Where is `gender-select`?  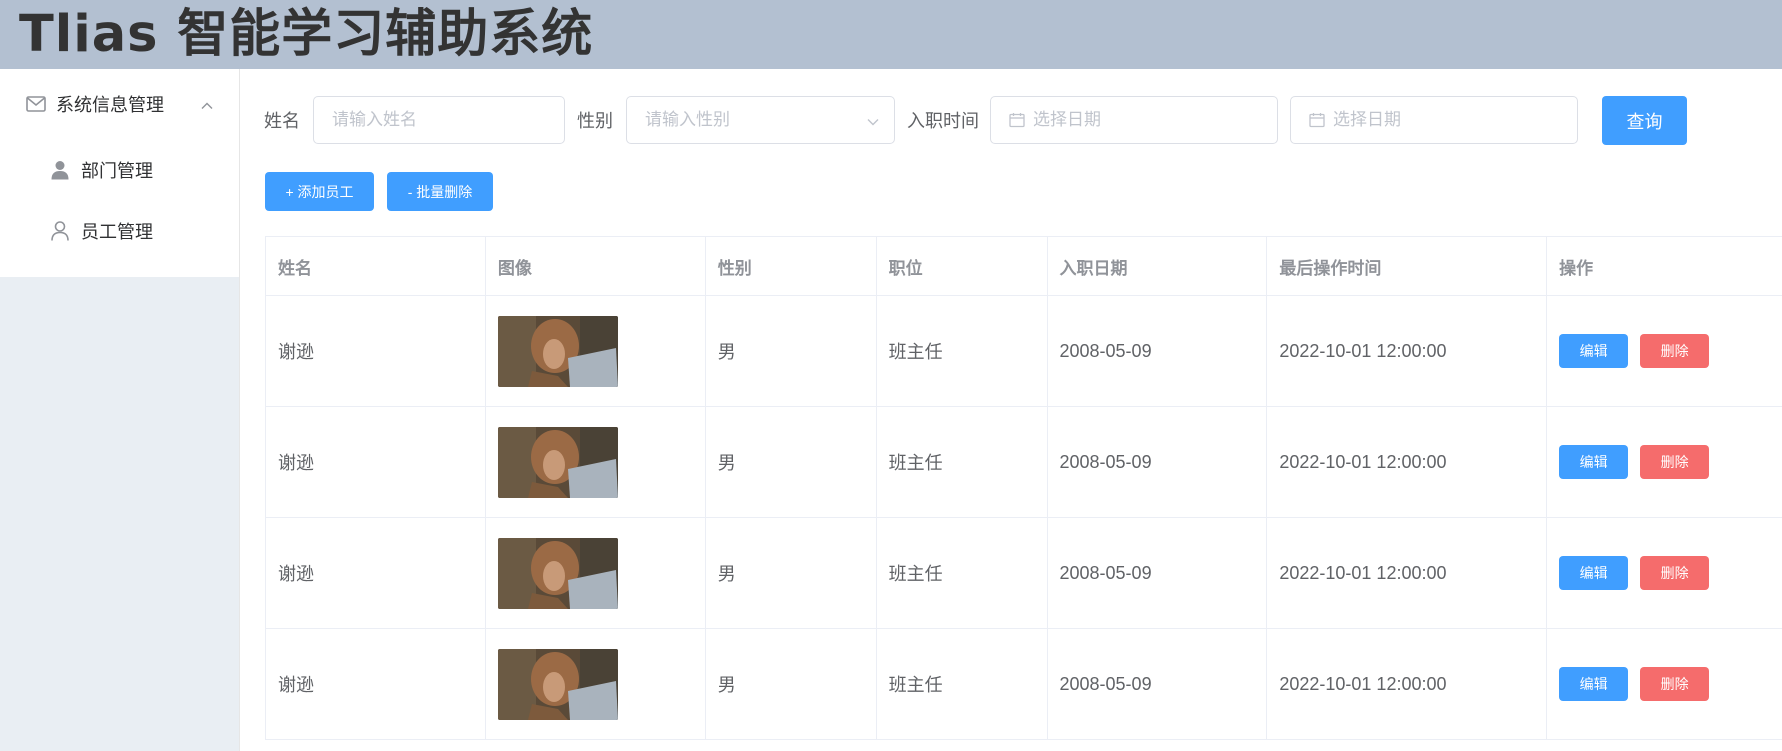 gender-select is located at coordinates (769, 120).